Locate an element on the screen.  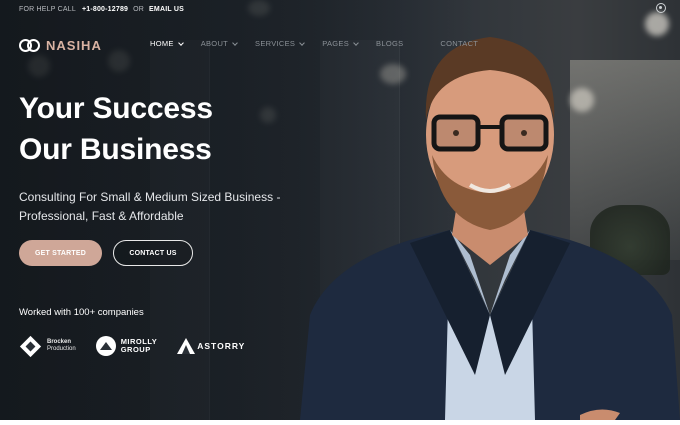
partner-mirolly: MIROLLY GROUP is located at coordinates (126, 346).